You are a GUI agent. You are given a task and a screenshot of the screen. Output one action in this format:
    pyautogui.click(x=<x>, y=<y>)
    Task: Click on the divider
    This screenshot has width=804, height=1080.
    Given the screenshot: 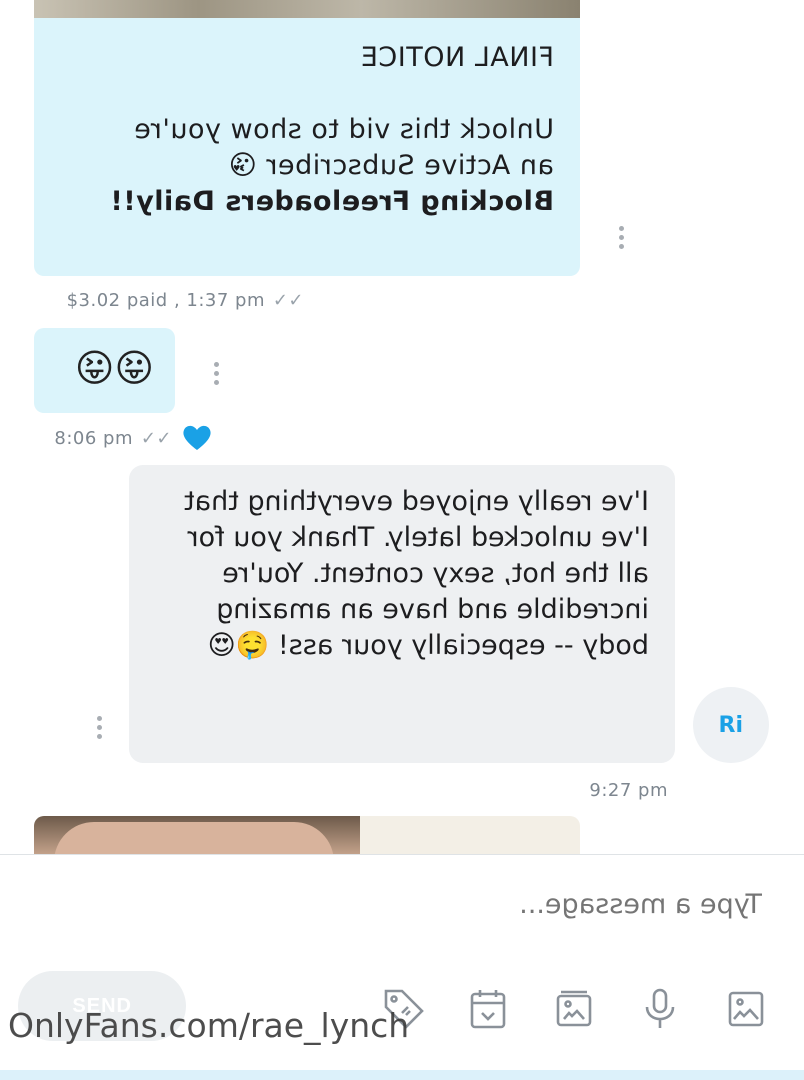 What is the action you would take?
    pyautogui.click(x=402, y=854)
    